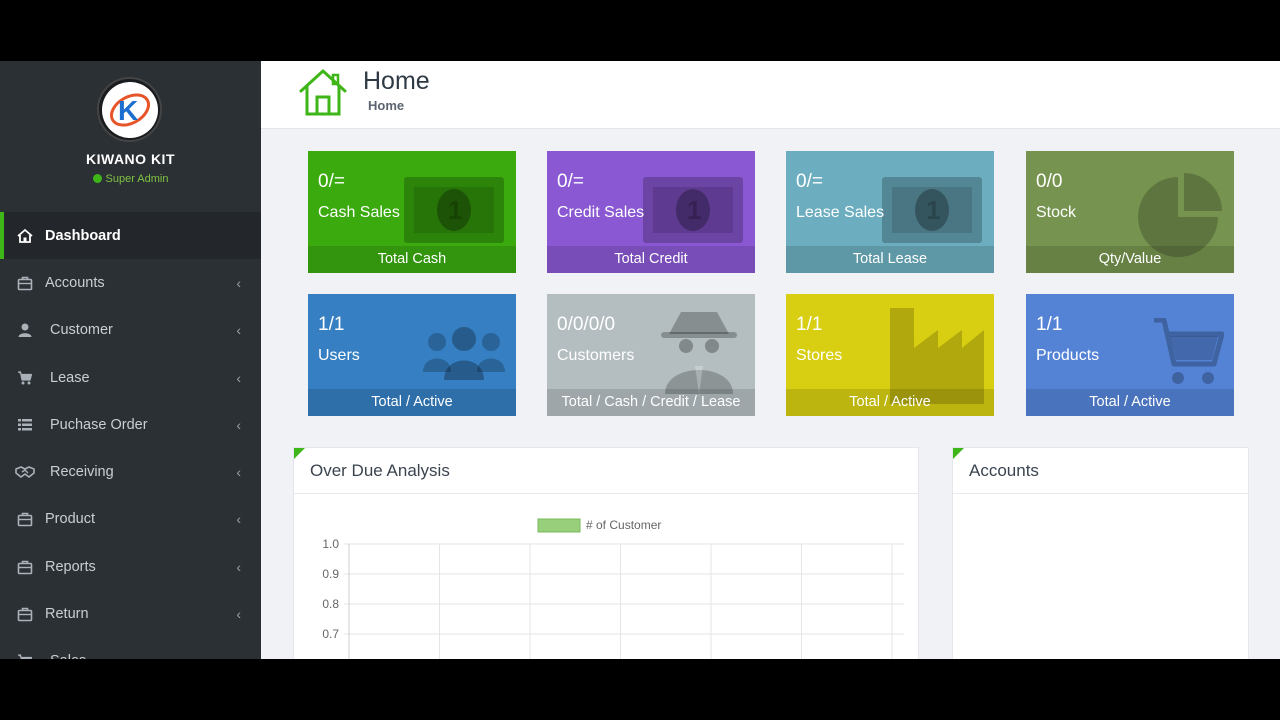 Image resolution: width=1280 pixels, height=720 pixels. I want to click on tile-value: 0/0/0/0, so click(586, 324).